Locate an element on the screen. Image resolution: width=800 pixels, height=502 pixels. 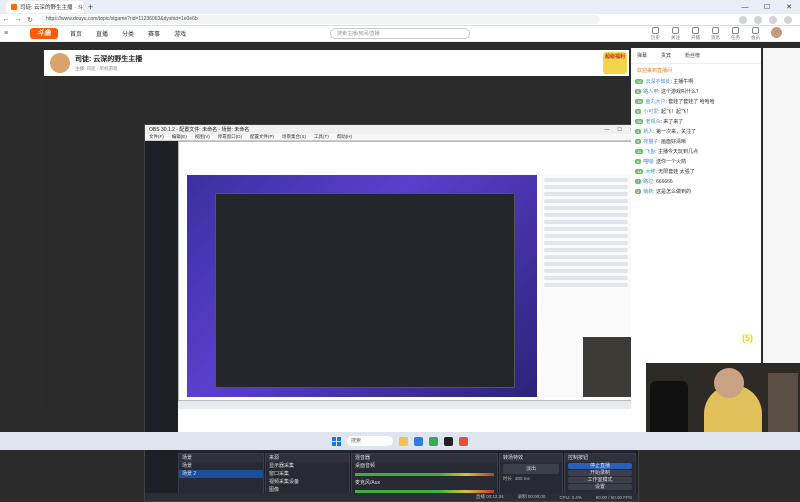
obs-menu-edit: 编辑(E) is located at coordinates (179, 137).